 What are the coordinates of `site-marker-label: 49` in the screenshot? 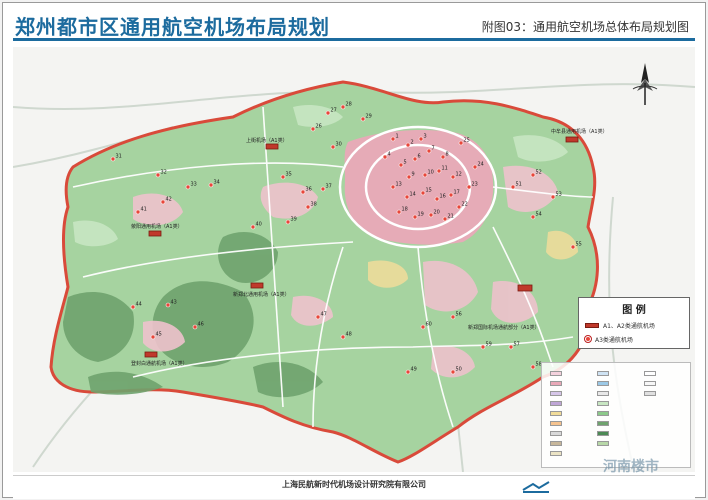 It's located at (414, 370).